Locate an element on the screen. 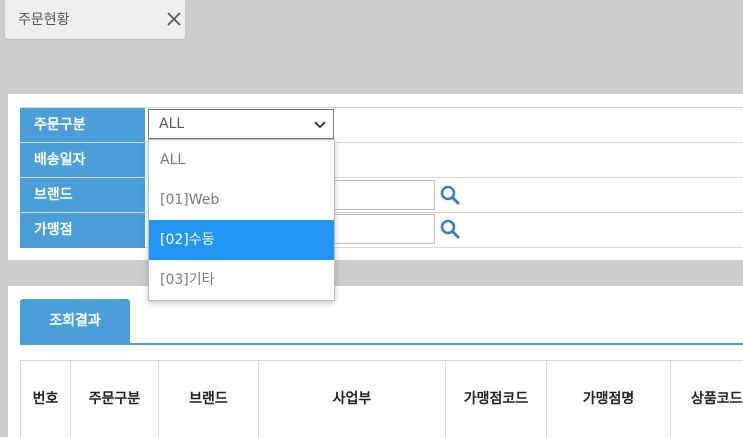 The image size is (743, 437). column-header-order-type: 주문구분 is located at coordinates (115, 399).